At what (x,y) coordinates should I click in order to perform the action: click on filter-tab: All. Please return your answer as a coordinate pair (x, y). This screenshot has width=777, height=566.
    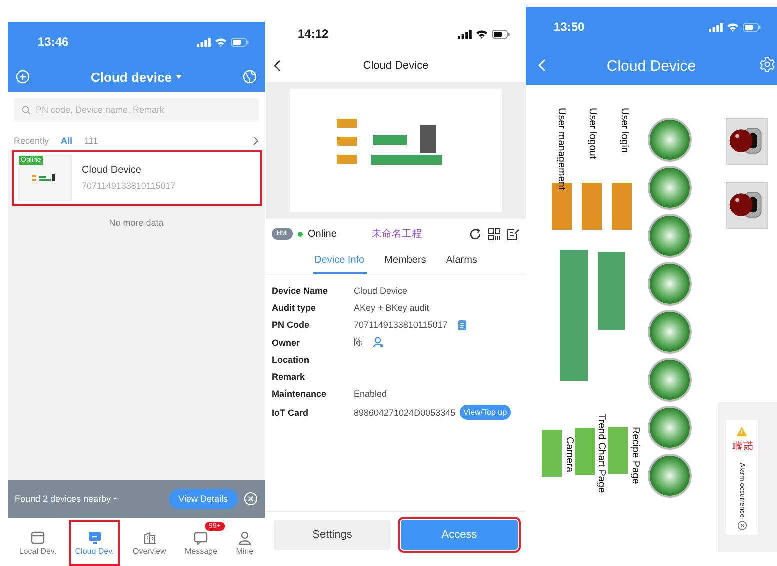
    Looking at the image, I should click on (67, 141).